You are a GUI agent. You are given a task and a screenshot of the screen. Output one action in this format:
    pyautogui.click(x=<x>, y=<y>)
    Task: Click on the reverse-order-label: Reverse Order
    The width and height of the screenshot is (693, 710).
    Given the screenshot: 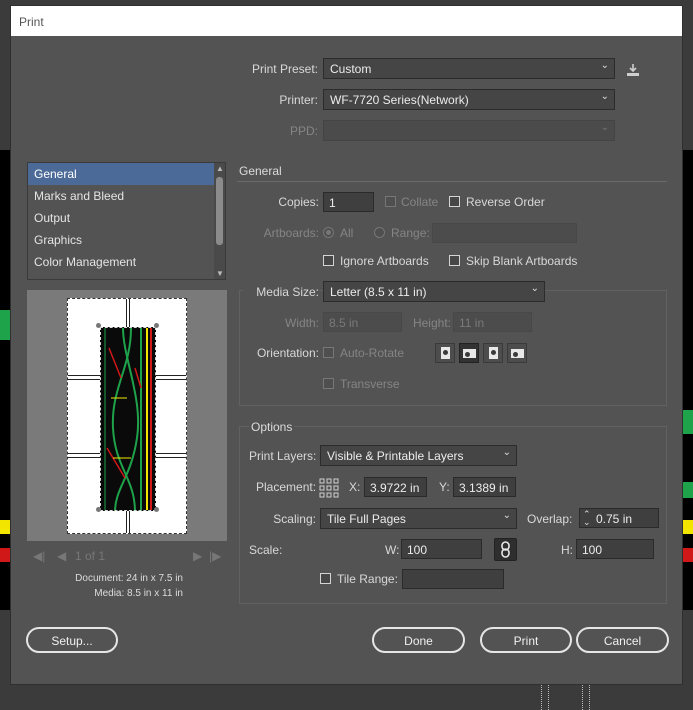 What is the action you would take?
    pyautogui.click(x=505, y=202)
    